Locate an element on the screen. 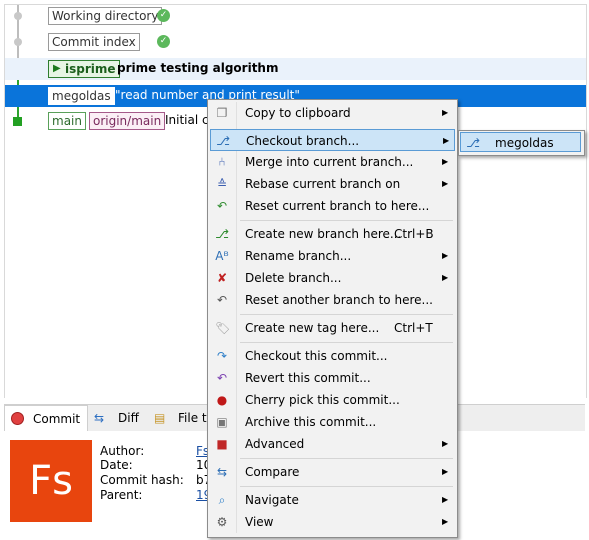  branch-tag-isprime: ▶ isprime is located at coordinates (84, 69).